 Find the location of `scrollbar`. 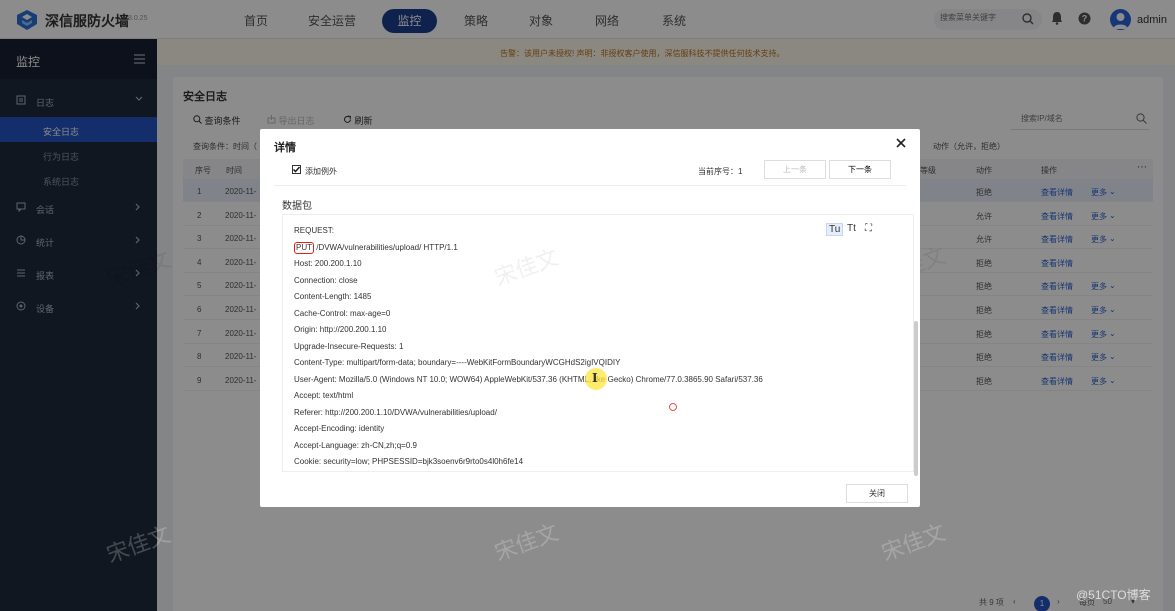

scrollbar is located at coordinates (916, 398).